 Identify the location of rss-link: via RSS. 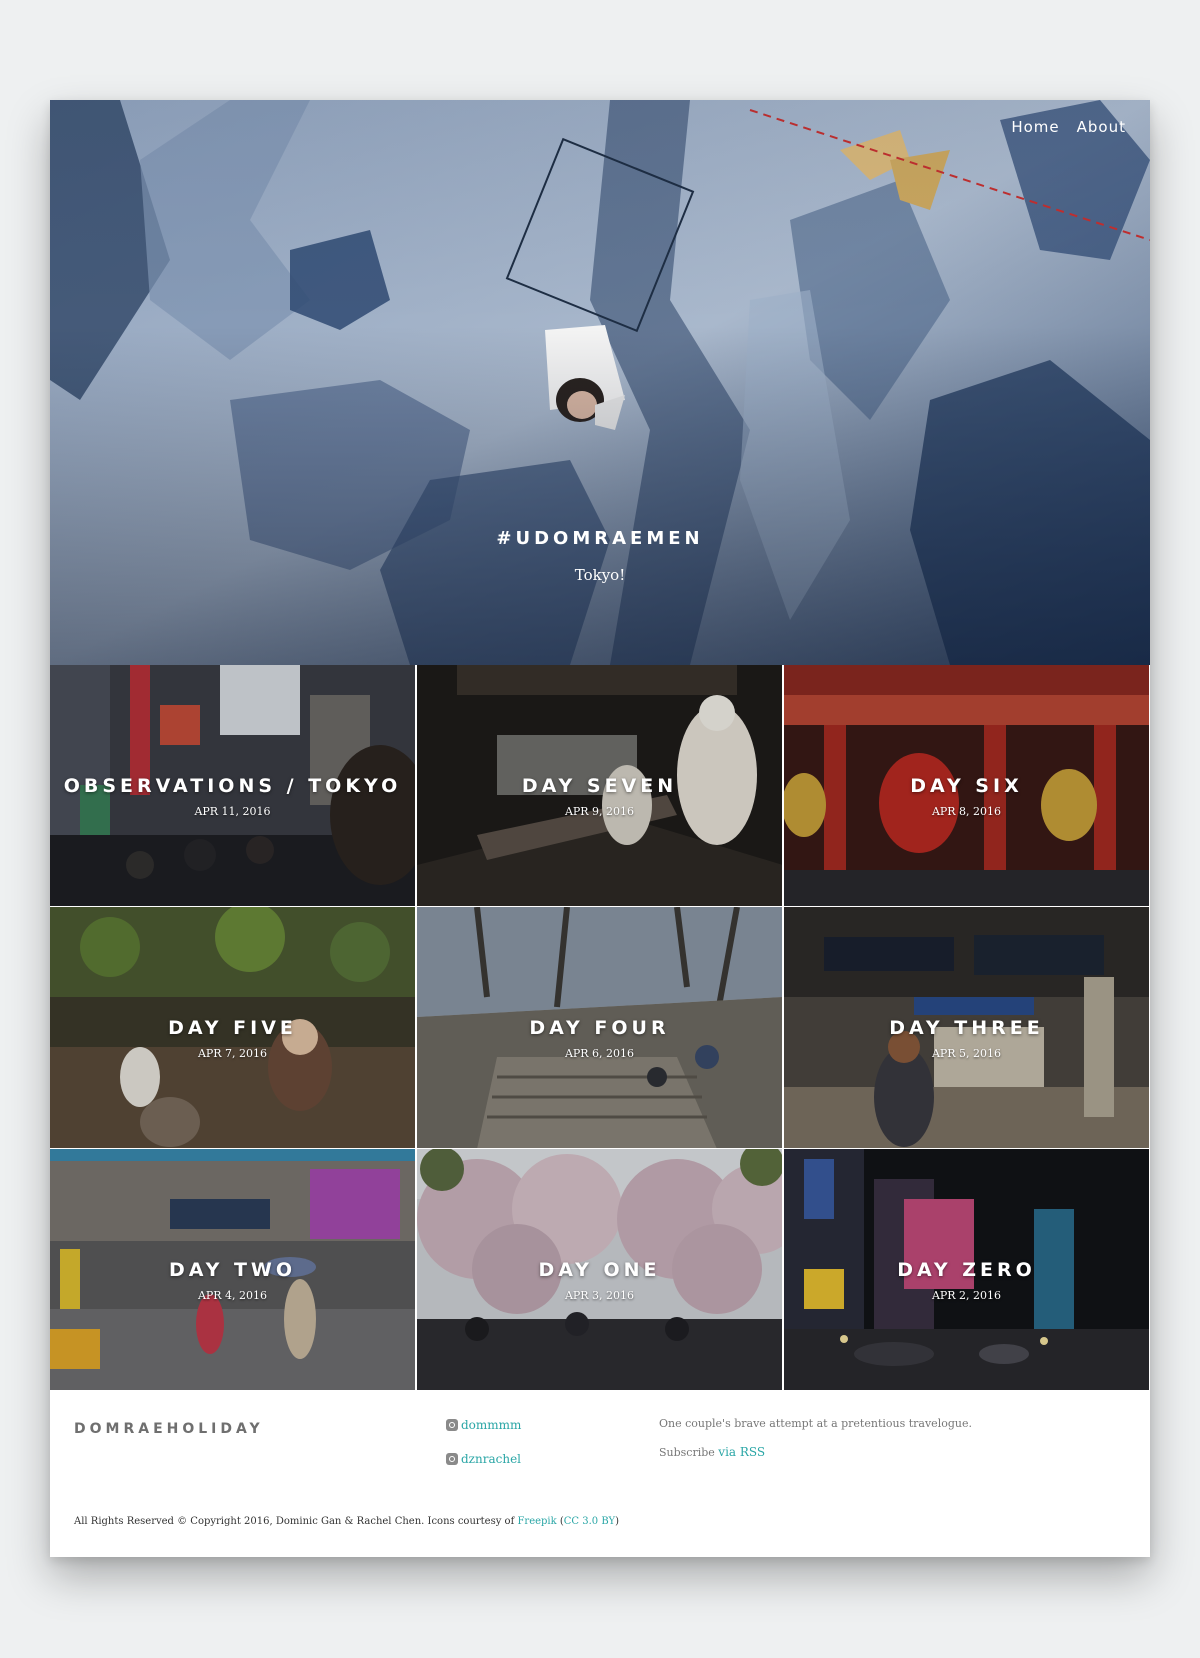
(741, 1452).